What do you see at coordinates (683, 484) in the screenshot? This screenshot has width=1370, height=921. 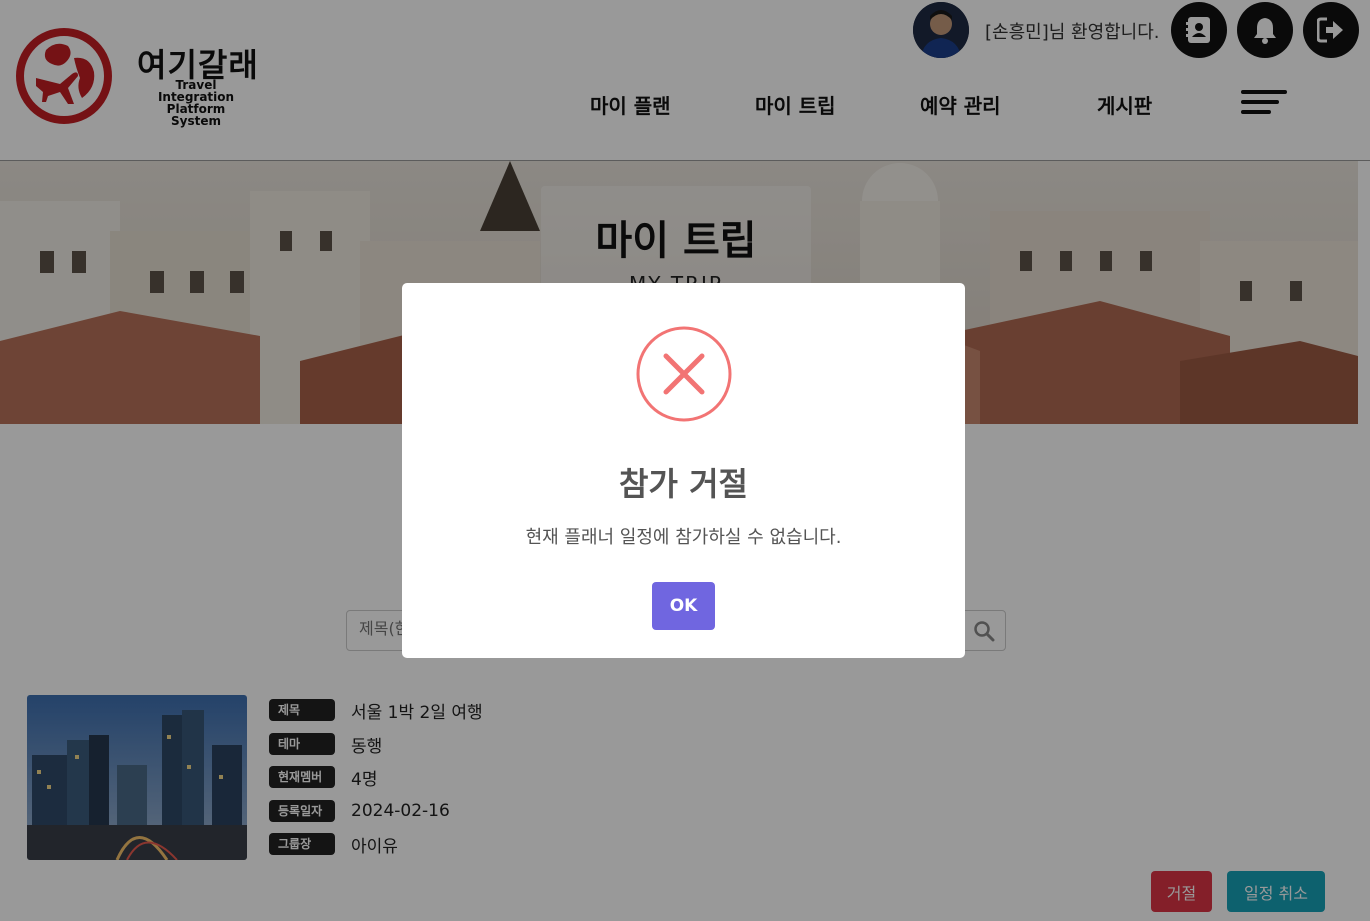 I see `dialog-title: 참가 거절` at bounding box center [683, 484].